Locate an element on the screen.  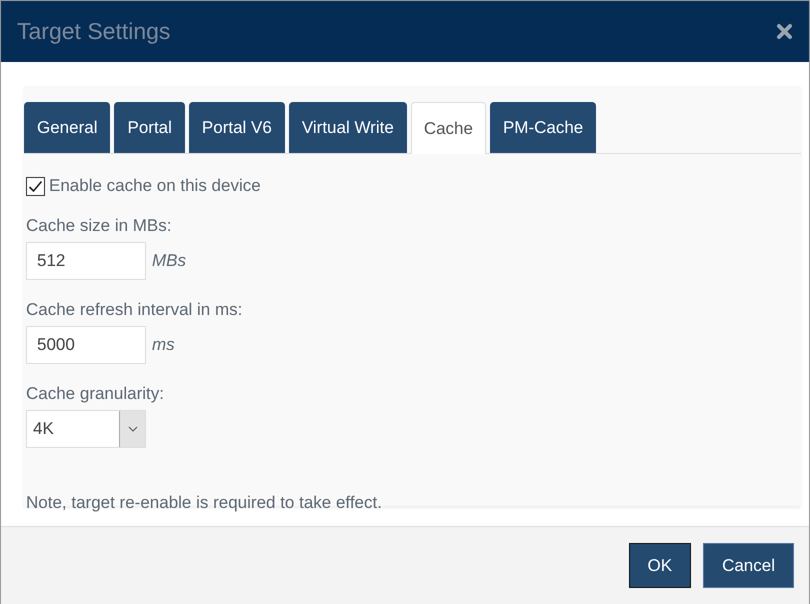
tab: Cache is located at coordinates (448, 128).